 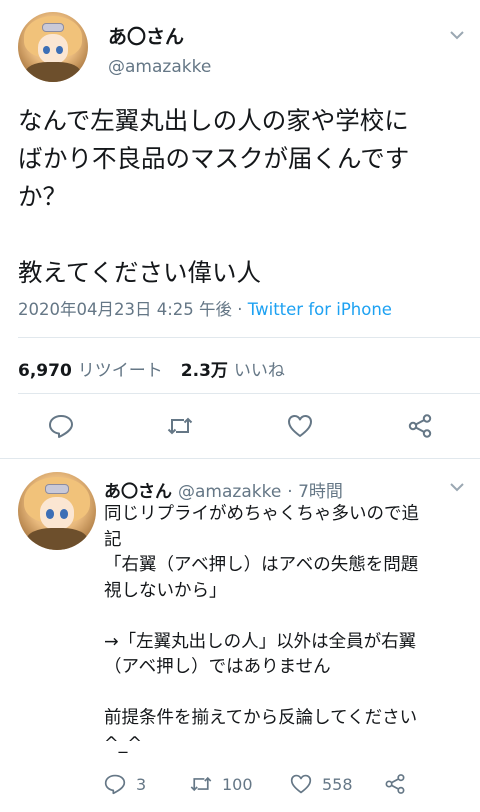 I want to click on tweet-text-line: なんで左翼丸出しの人の家や学校に, so click(x=213, y=120).